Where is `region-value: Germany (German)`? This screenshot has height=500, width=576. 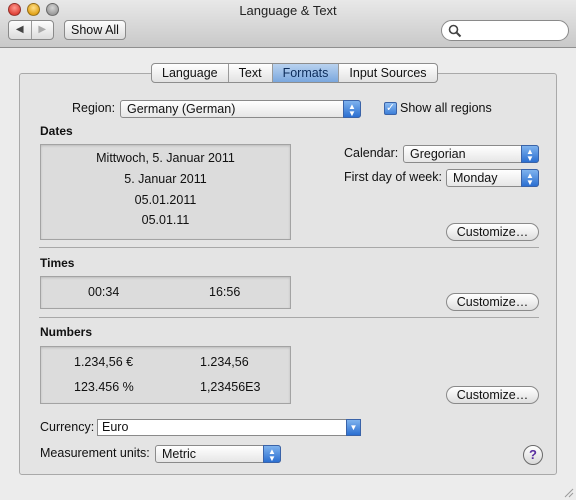
region-value: Germany (German) is located at coordinates (181, 109).